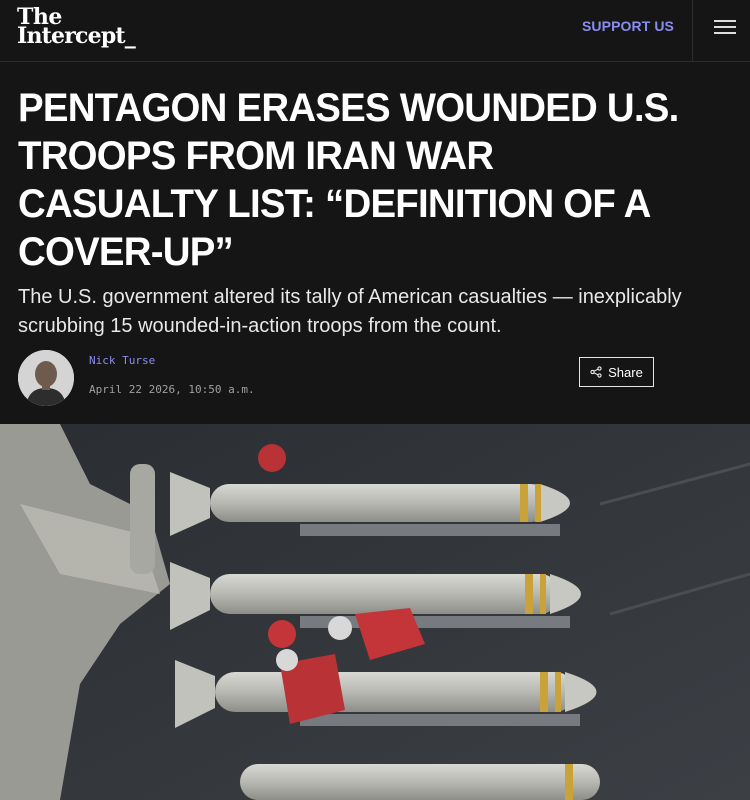 The width and height of the screenshot is (750, 800). I want to click on author-avatar, so click(46, 378).